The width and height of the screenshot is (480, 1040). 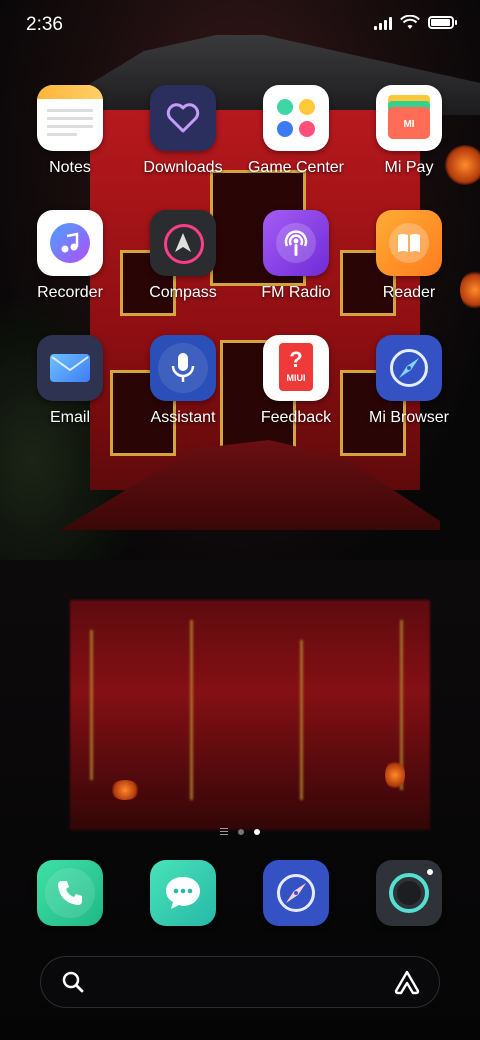 What do you see at coordinates (70, 167) in the screenshot?
I see `app-label: Notes` at bounding box center [70, 167].